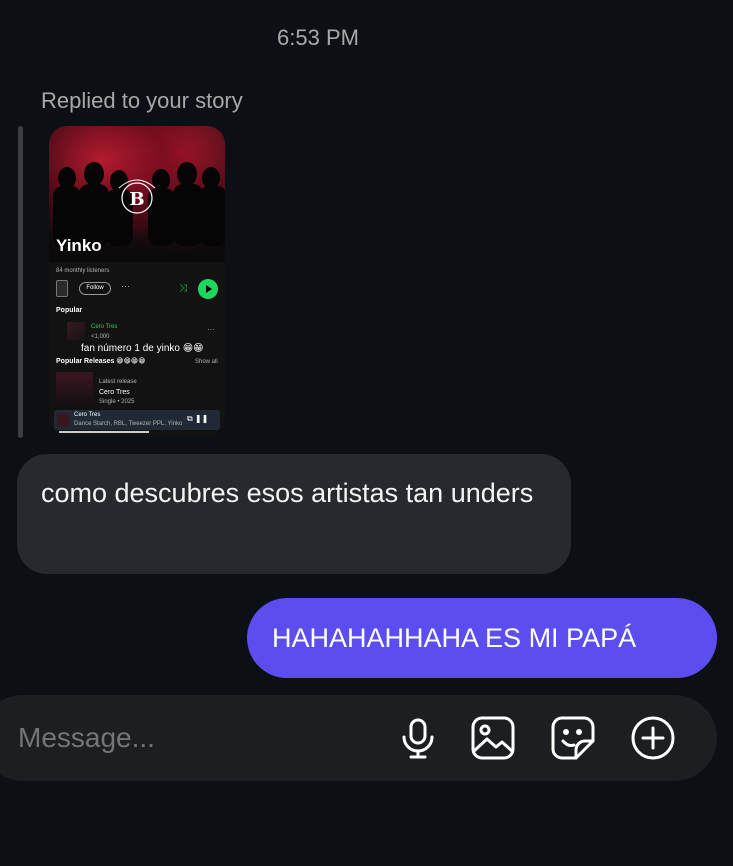 This screenshot has height=866, width=733. What do you see at coordinates (74, 390) in the screenshot?
I see `release-artwork` at bounding box center [74, 390].